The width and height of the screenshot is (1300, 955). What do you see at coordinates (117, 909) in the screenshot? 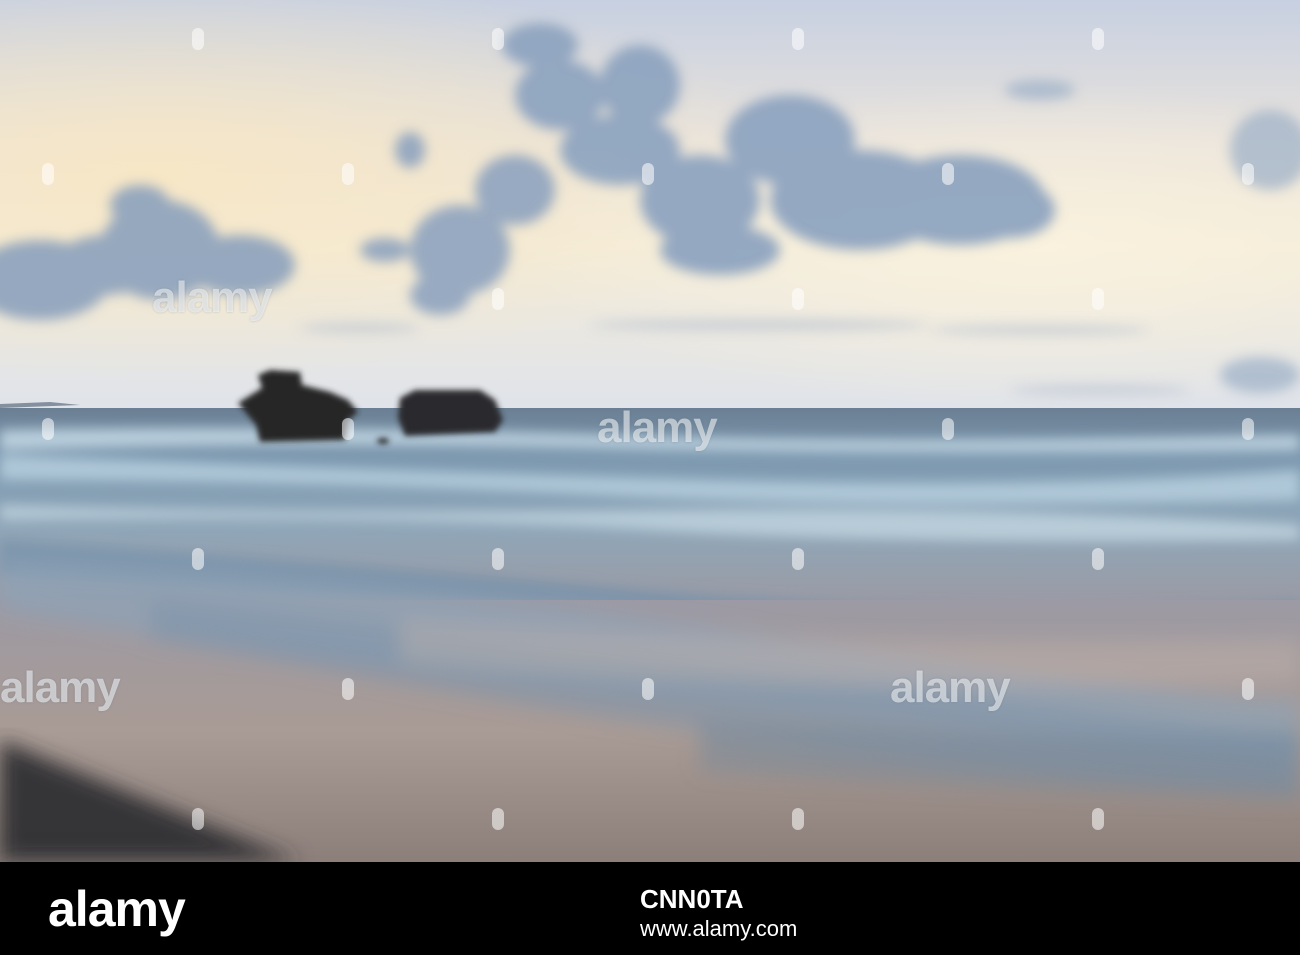
I see `footer-logo: alamy` at bounding box center [117, 909].